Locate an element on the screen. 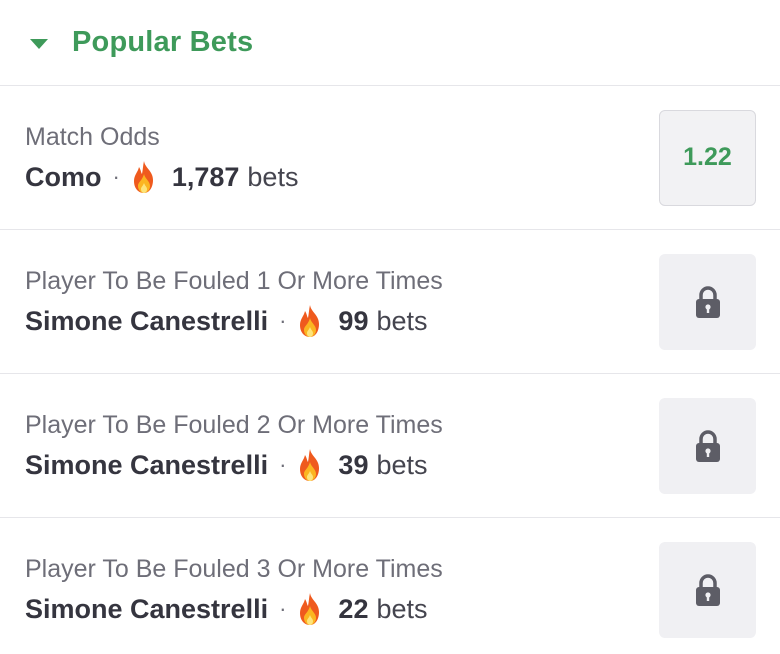  market-name: Player To Be Fouled 2 Or More Times is located at coordinates (234, 424).